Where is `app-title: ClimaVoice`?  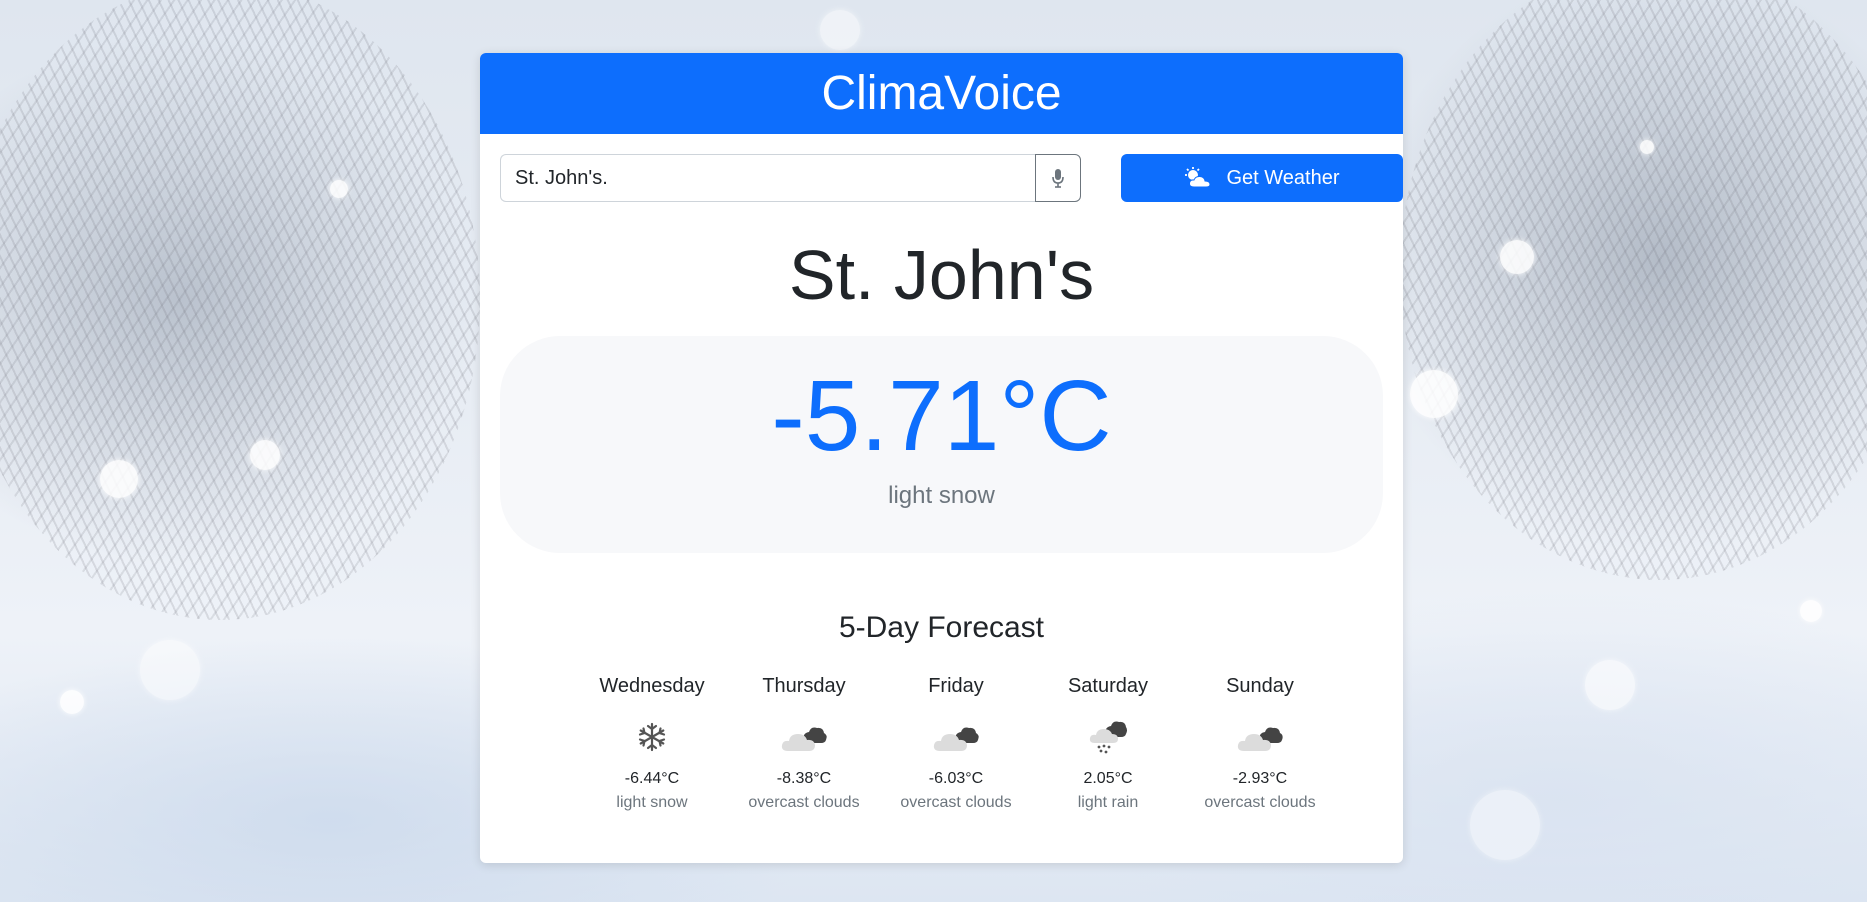
app-title: ClimaVoice is located at coordinates (941, 93).